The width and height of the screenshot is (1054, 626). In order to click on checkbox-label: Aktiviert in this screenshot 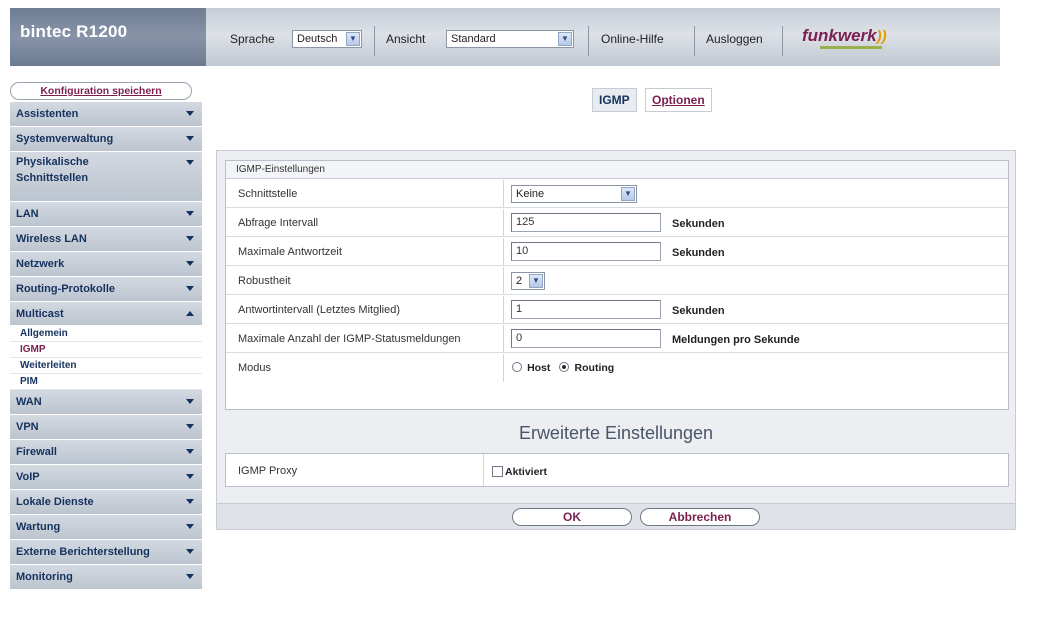, I will do `click(526, 472)`.